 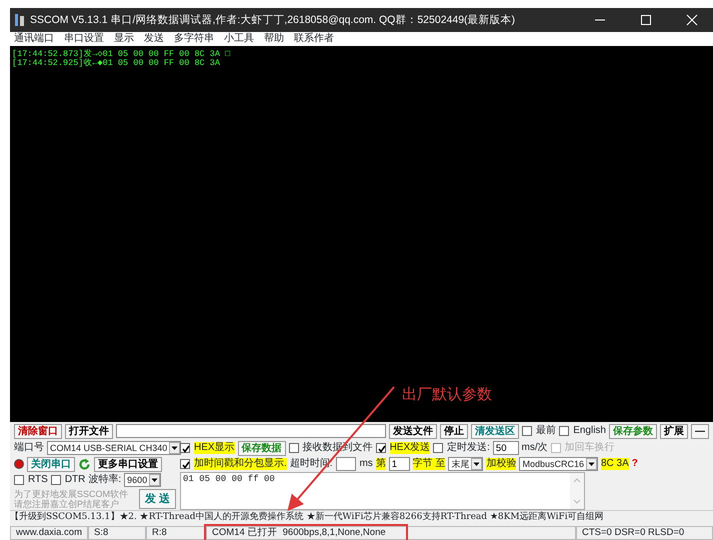 I want to click on log-line: [17:44:52.873]发→◇01 05 00 00 FF 00 8C 3A □, so click(x=122, y=54).